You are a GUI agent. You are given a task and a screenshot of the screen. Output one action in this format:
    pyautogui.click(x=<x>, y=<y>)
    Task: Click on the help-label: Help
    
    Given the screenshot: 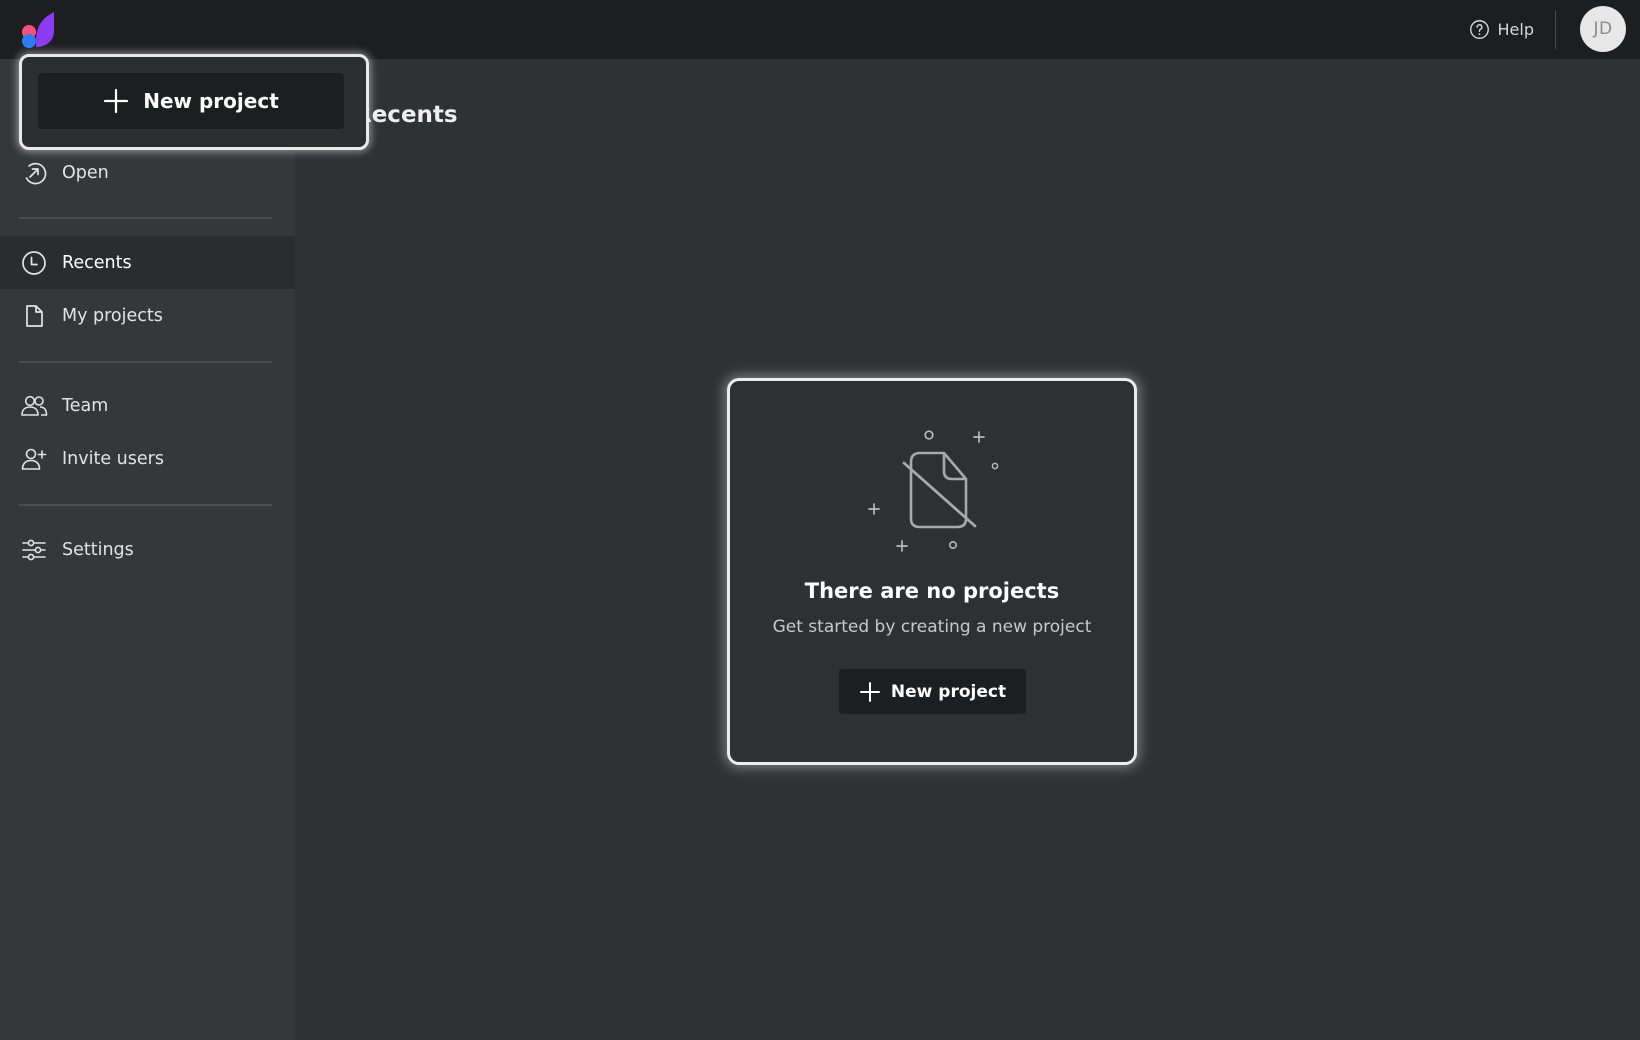 What is the action you would take?
    pyautogui.click(x=1515, y=29)
    